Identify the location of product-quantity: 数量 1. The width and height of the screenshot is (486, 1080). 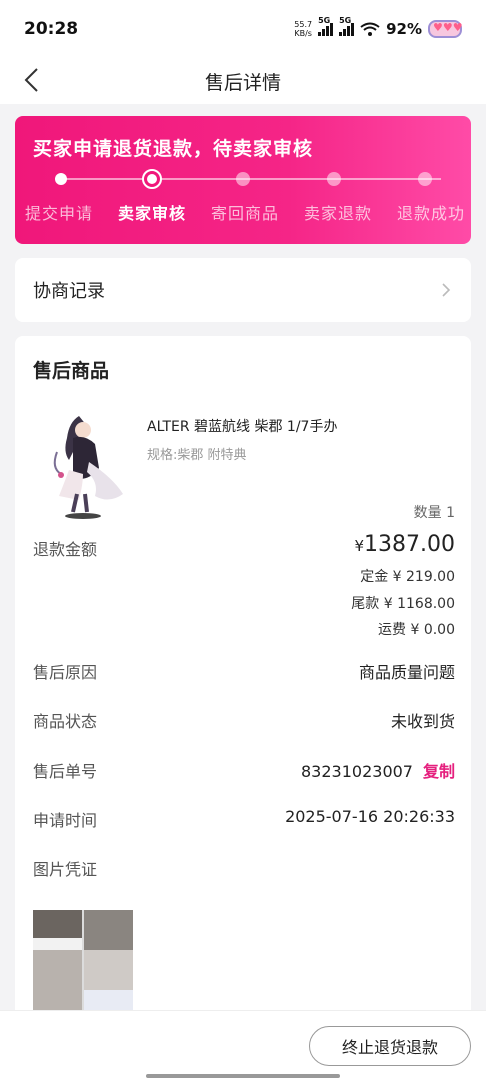
(434, 513).